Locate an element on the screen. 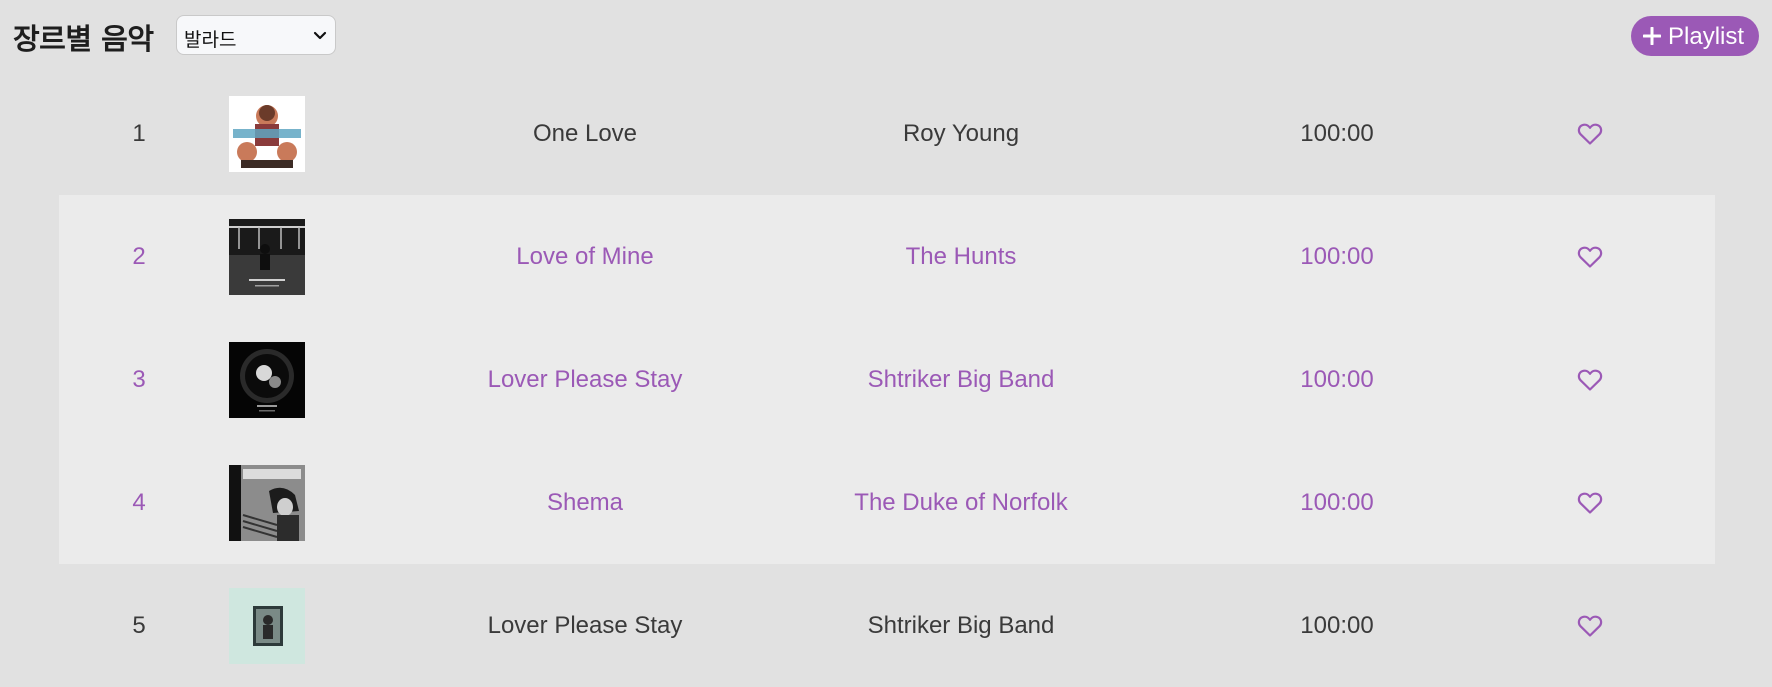  track-artist: Roy Young is located at coordinates (961, 133).